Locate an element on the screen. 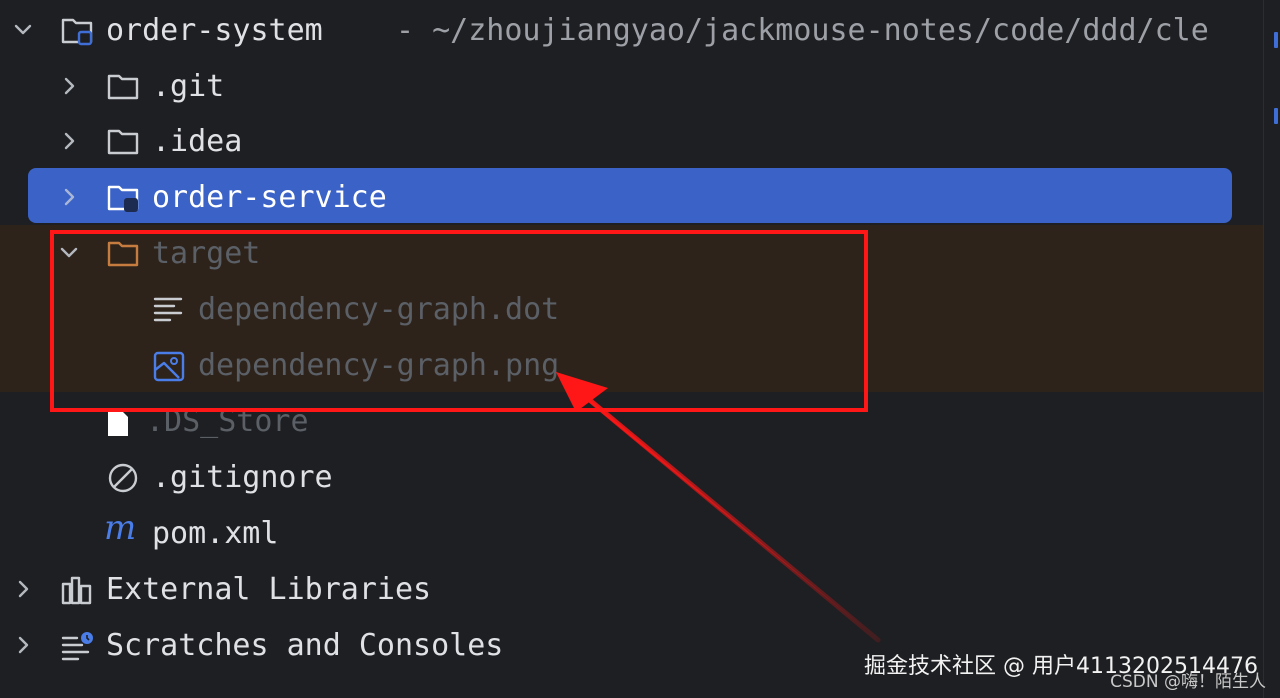 Image resolution: width=1280 pixels, height=698 pixels. annotation-arrow is located at coordinates (718, 507).